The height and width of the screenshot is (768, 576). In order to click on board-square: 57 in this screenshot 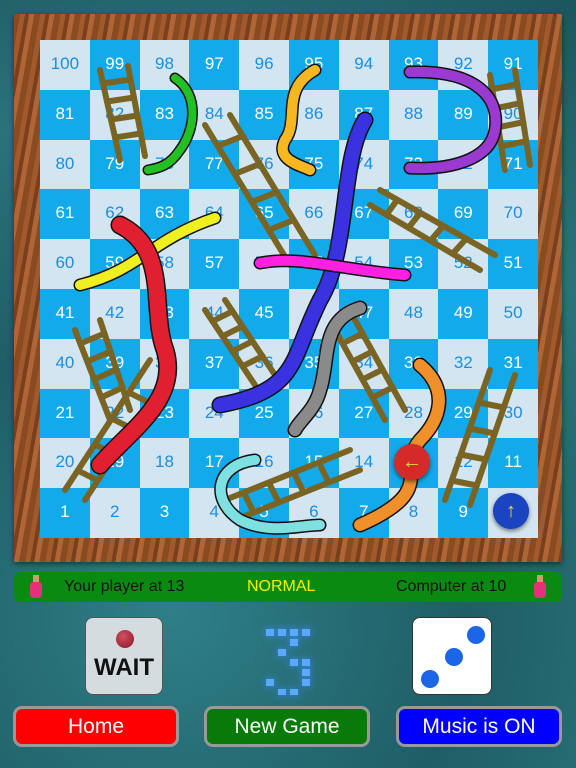, I will do `click(214, 264)`.